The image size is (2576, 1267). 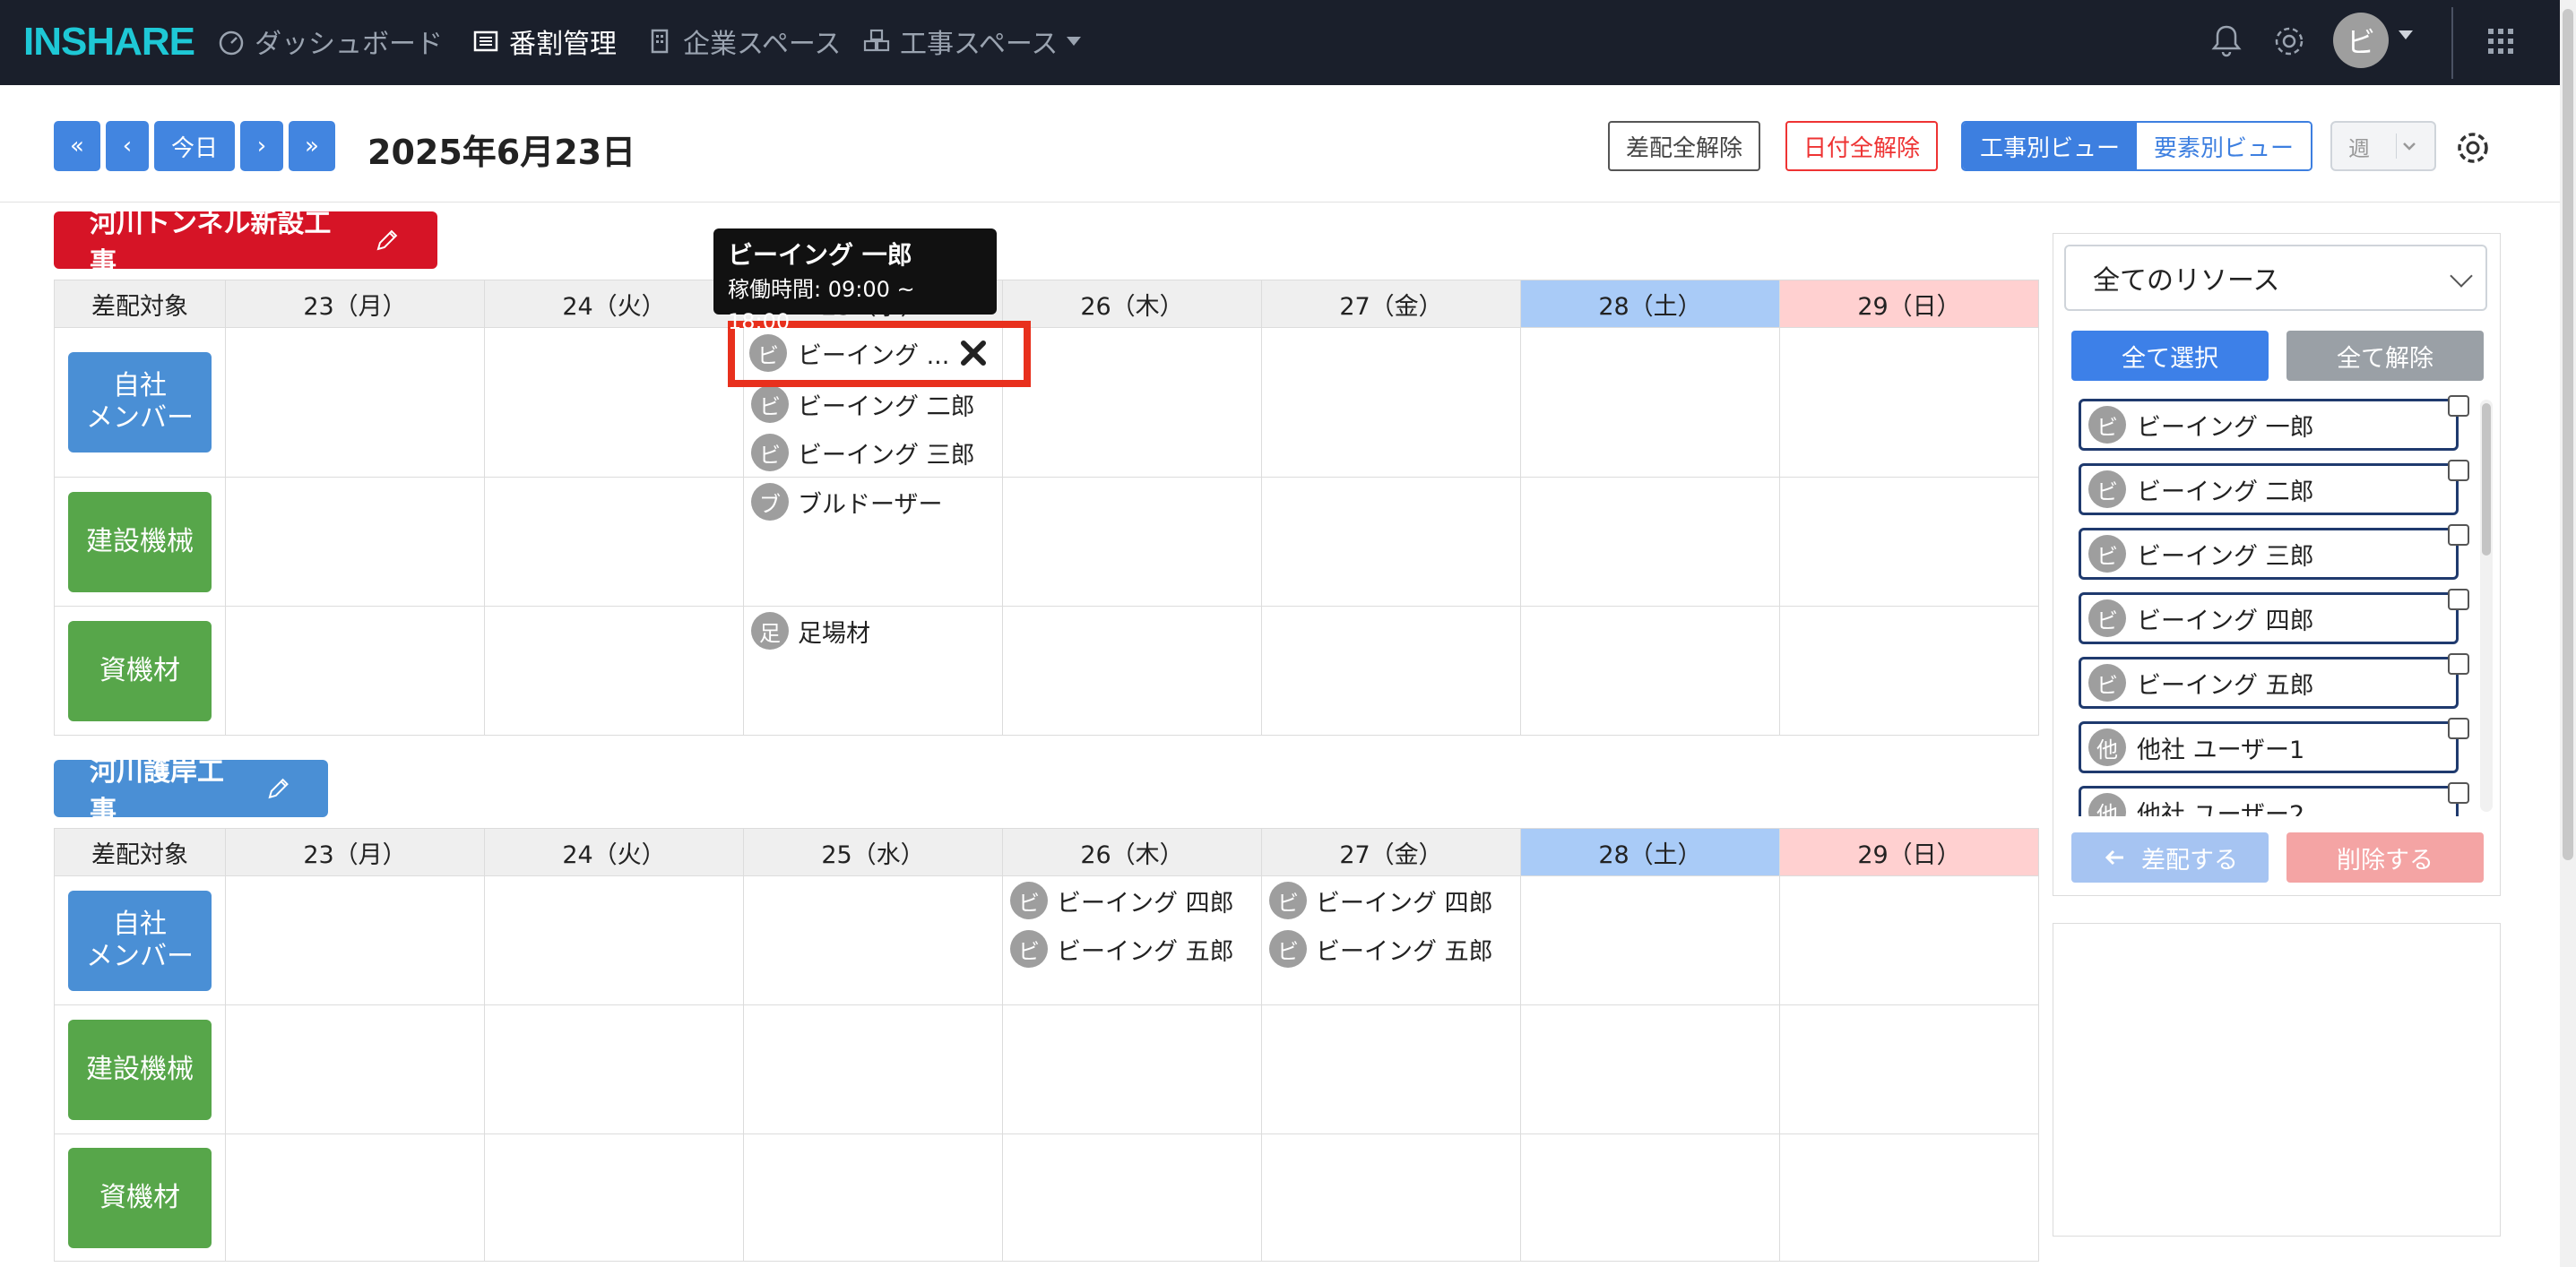 I want to click on prev-button: ‹, so click(x=127, y=146).